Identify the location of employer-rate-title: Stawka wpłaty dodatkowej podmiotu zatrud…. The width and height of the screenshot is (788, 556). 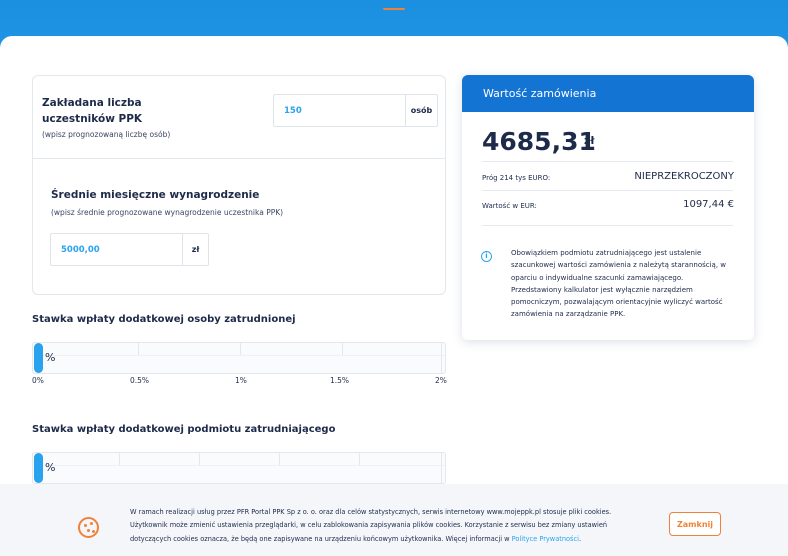
(184, 429).